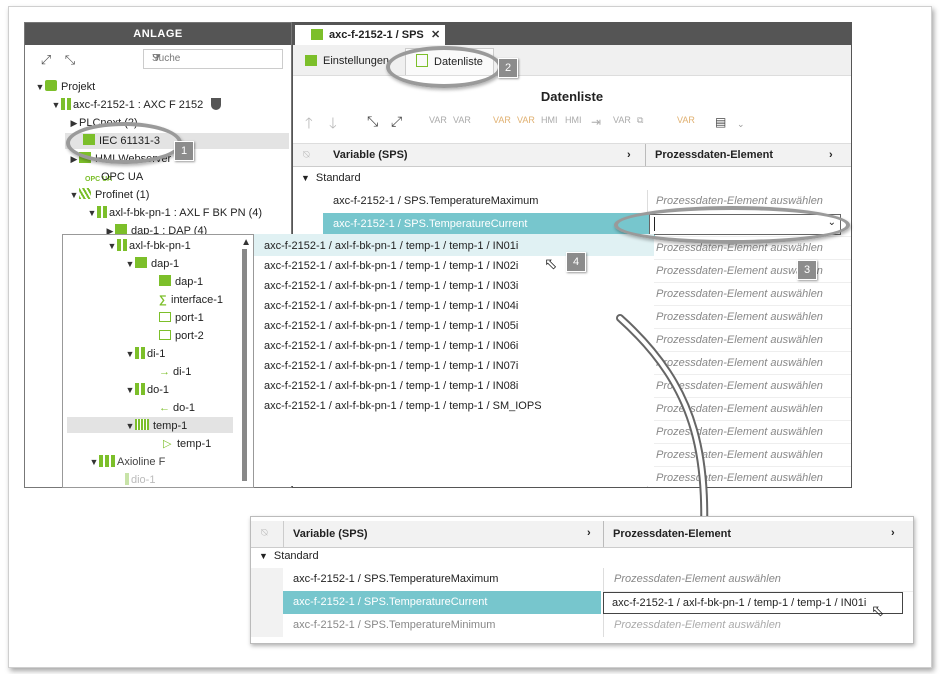  I want to click on row-variable: axc-f-2152-1 / SPS.TemperatureMinimum, so click(447, 625).